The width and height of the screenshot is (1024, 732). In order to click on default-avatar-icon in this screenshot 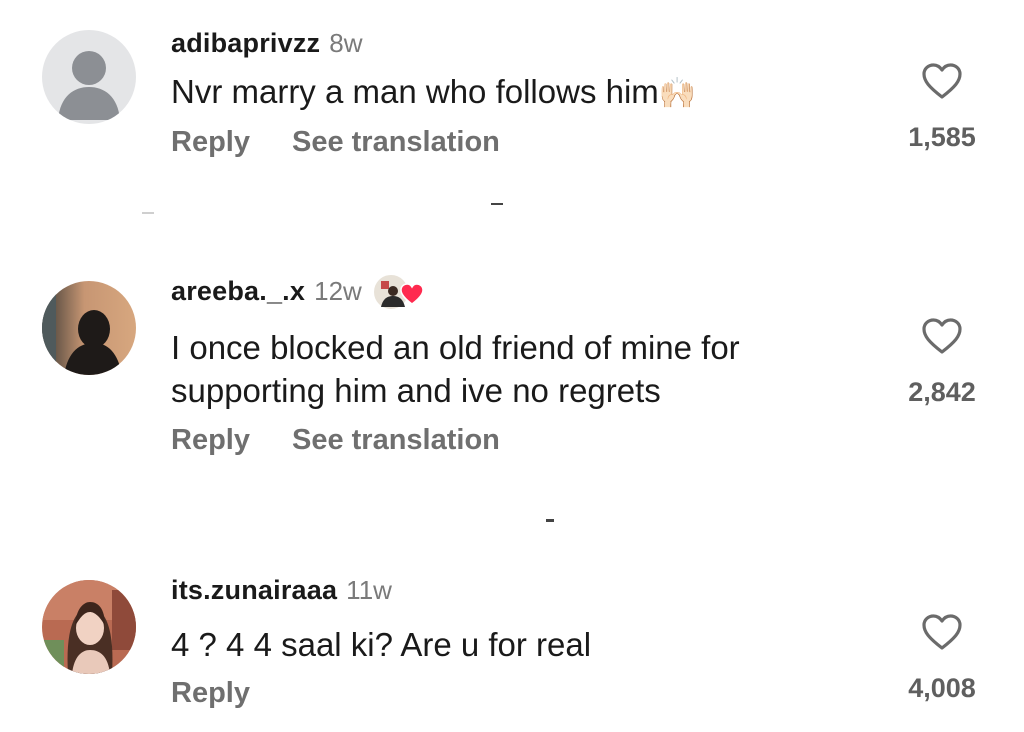, I will do `click(89, 77)`.